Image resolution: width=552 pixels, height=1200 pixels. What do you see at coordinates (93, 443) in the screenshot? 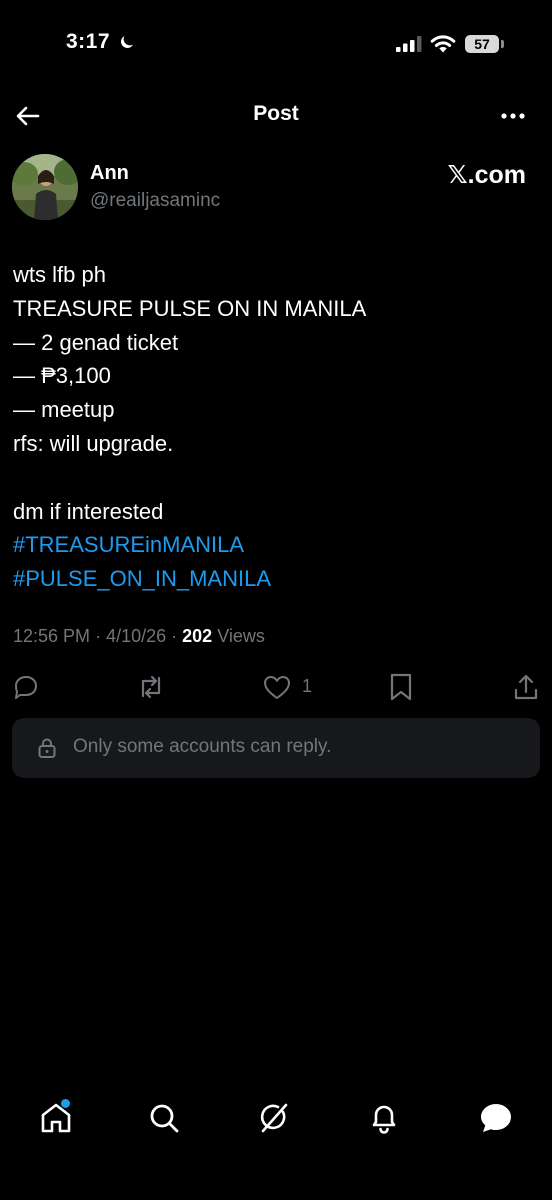
I see `post-line: rfs: will upgrade.` at bounding box center [93, 443].